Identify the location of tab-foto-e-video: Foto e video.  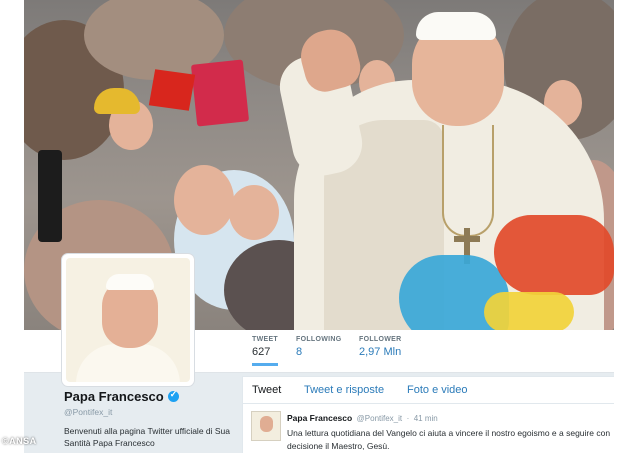
(437, 390).